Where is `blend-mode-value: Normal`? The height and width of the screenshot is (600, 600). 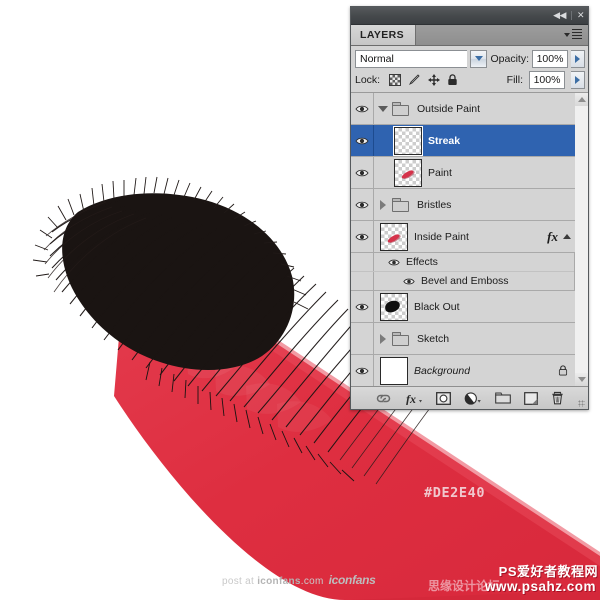 blend-mode-value: Normal is located at coordinates (377, 58).